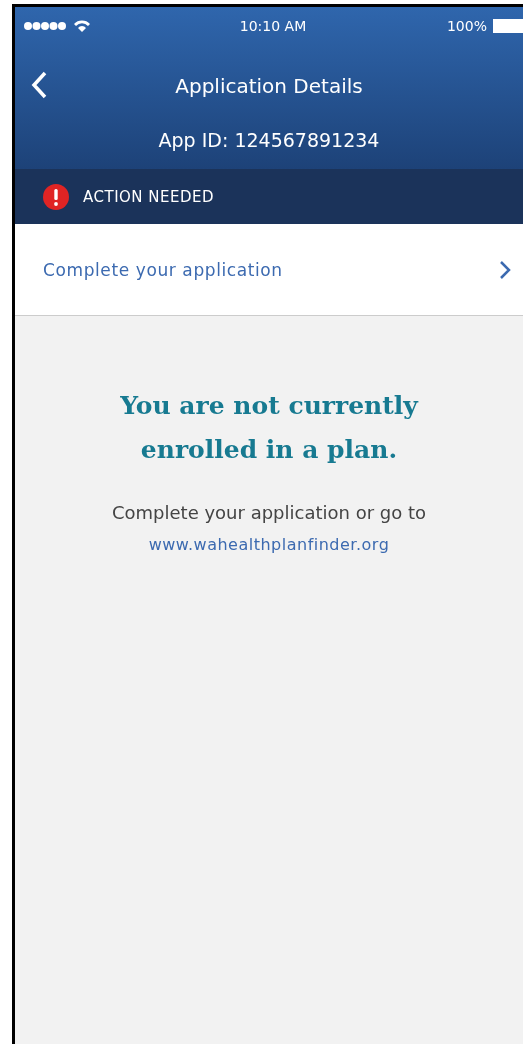 The height and width of the screenshot is (1044, 523). What do you see at coordinates (466, 26) in the screenshot?
I see `battery-percent: 100%` at bounding box center [466, 26].